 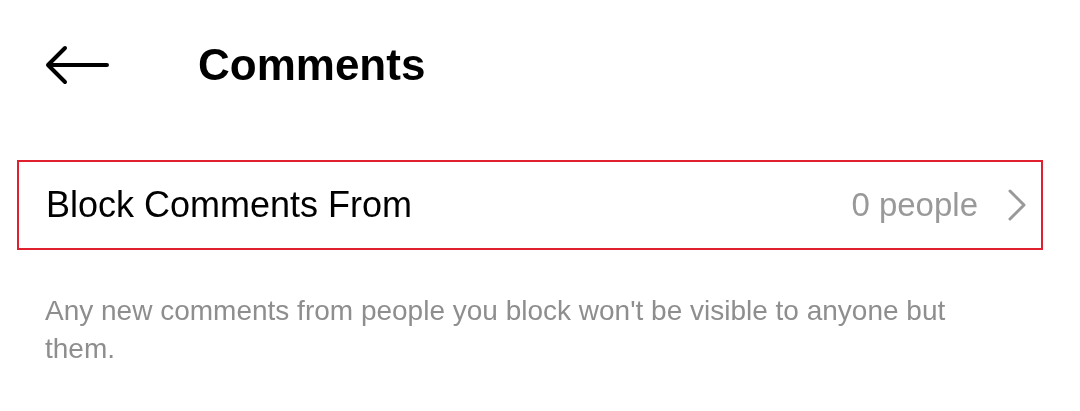 I want to click on setting-value: 0 people, so click(x=914, y=205).